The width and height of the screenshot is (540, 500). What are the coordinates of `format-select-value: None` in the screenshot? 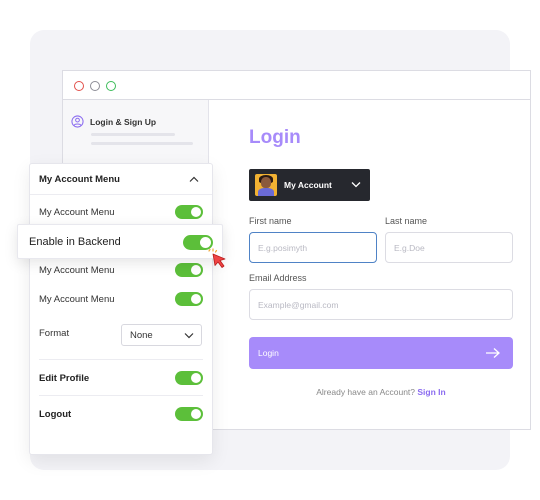 It's located at (141, 335).